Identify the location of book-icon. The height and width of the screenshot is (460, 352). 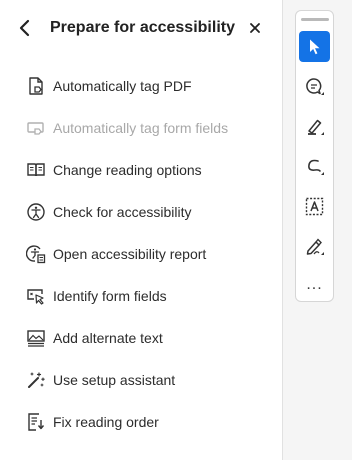
(36, 170).